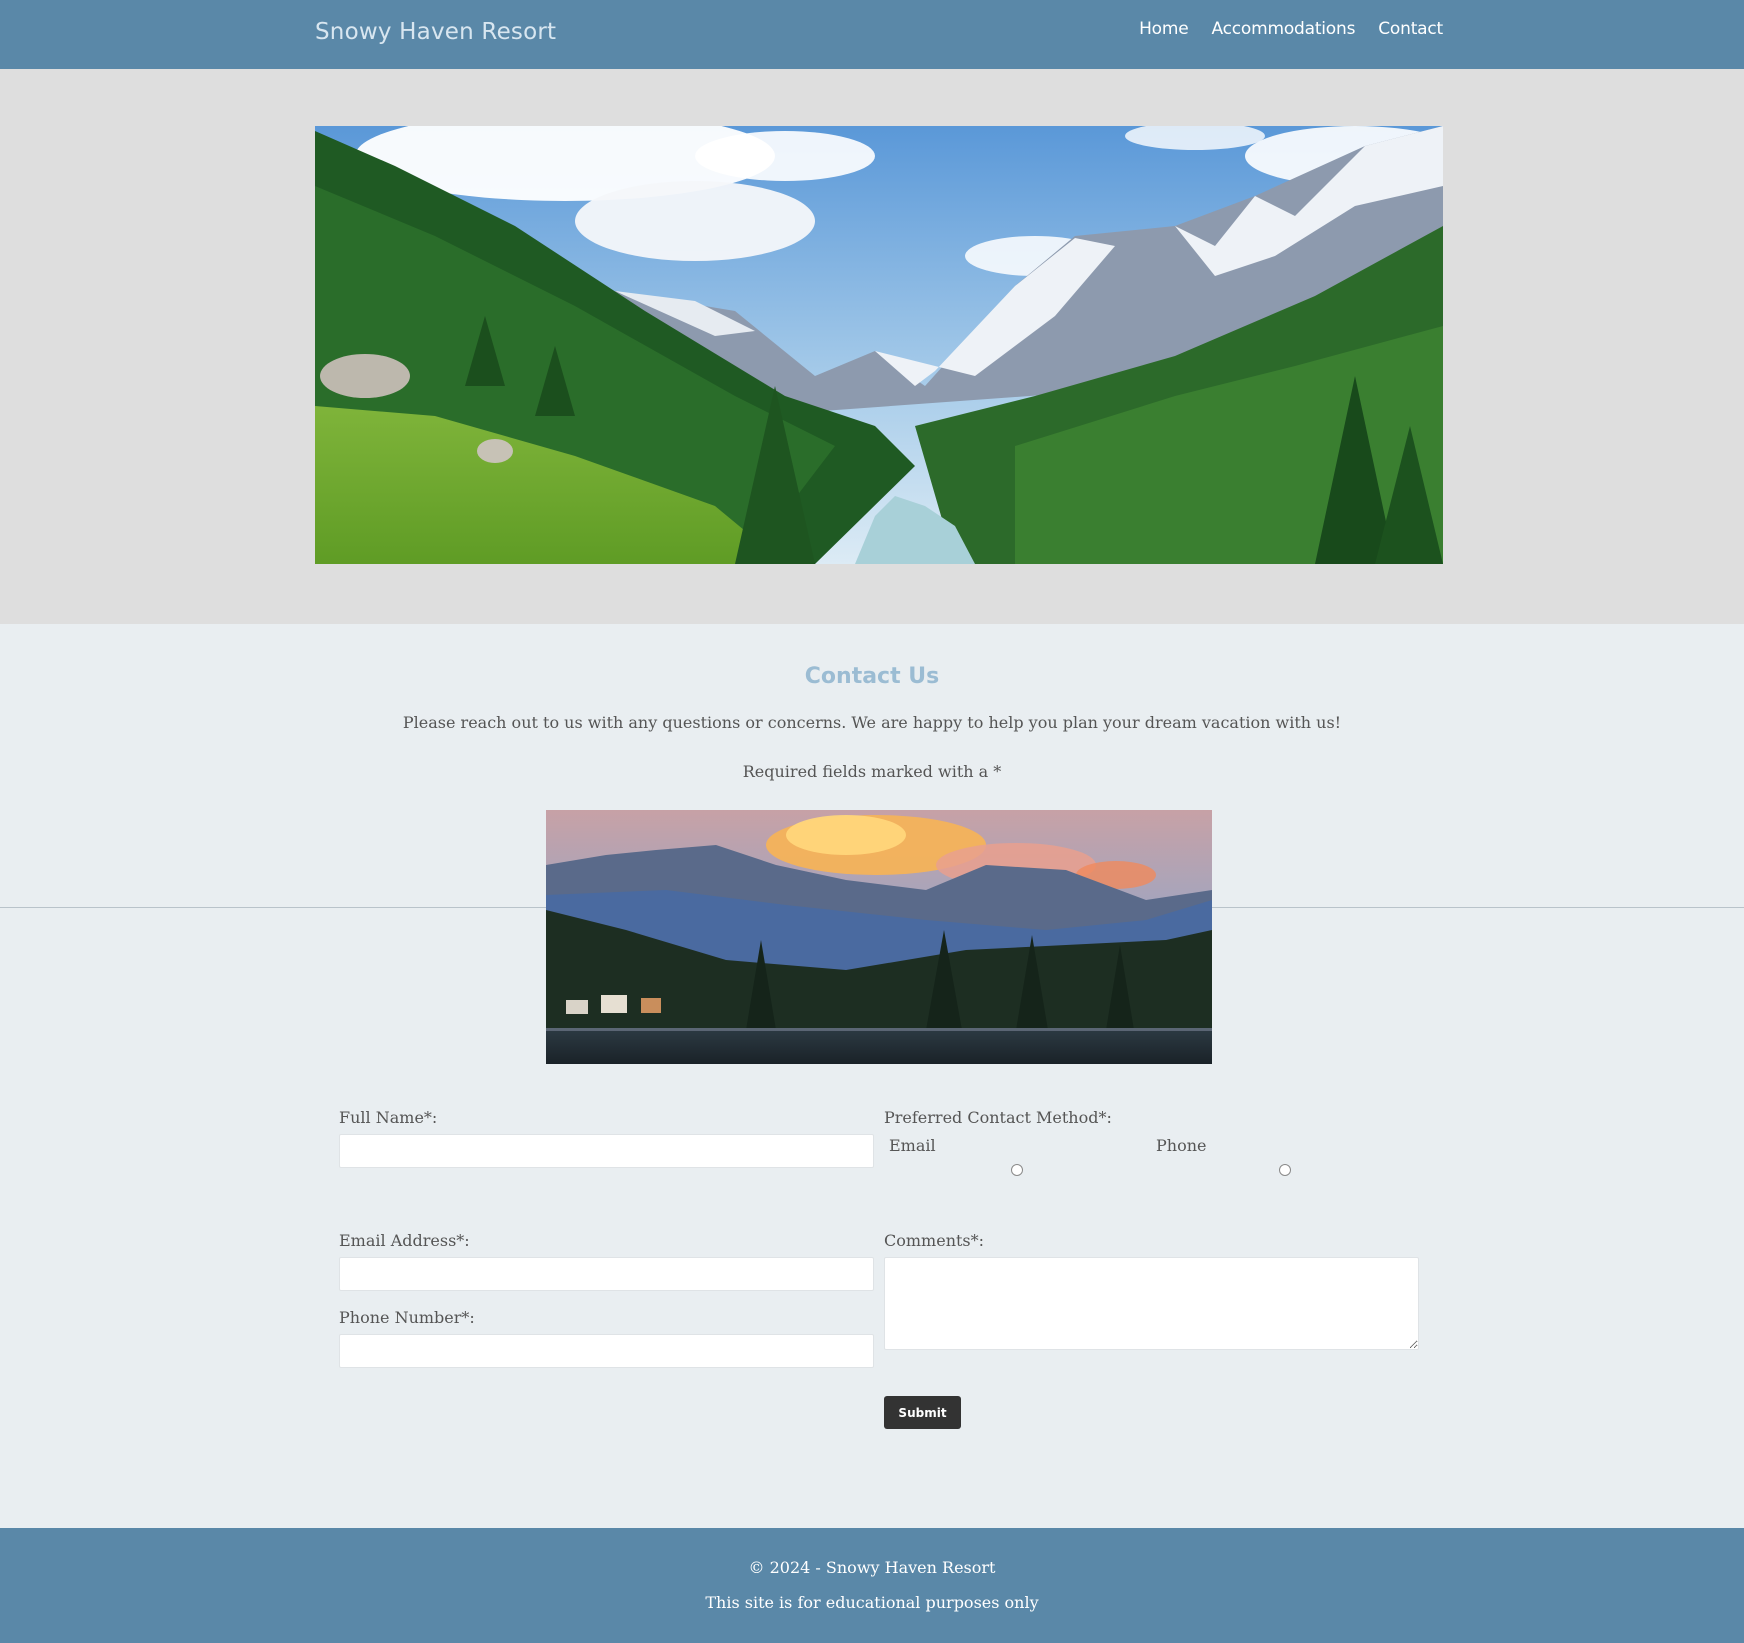 The height and width of the screenshot is (1643, 1744). Describe the element at coordinates (606, 1351) in the screenshot. I see `phone-number-input` at that location.